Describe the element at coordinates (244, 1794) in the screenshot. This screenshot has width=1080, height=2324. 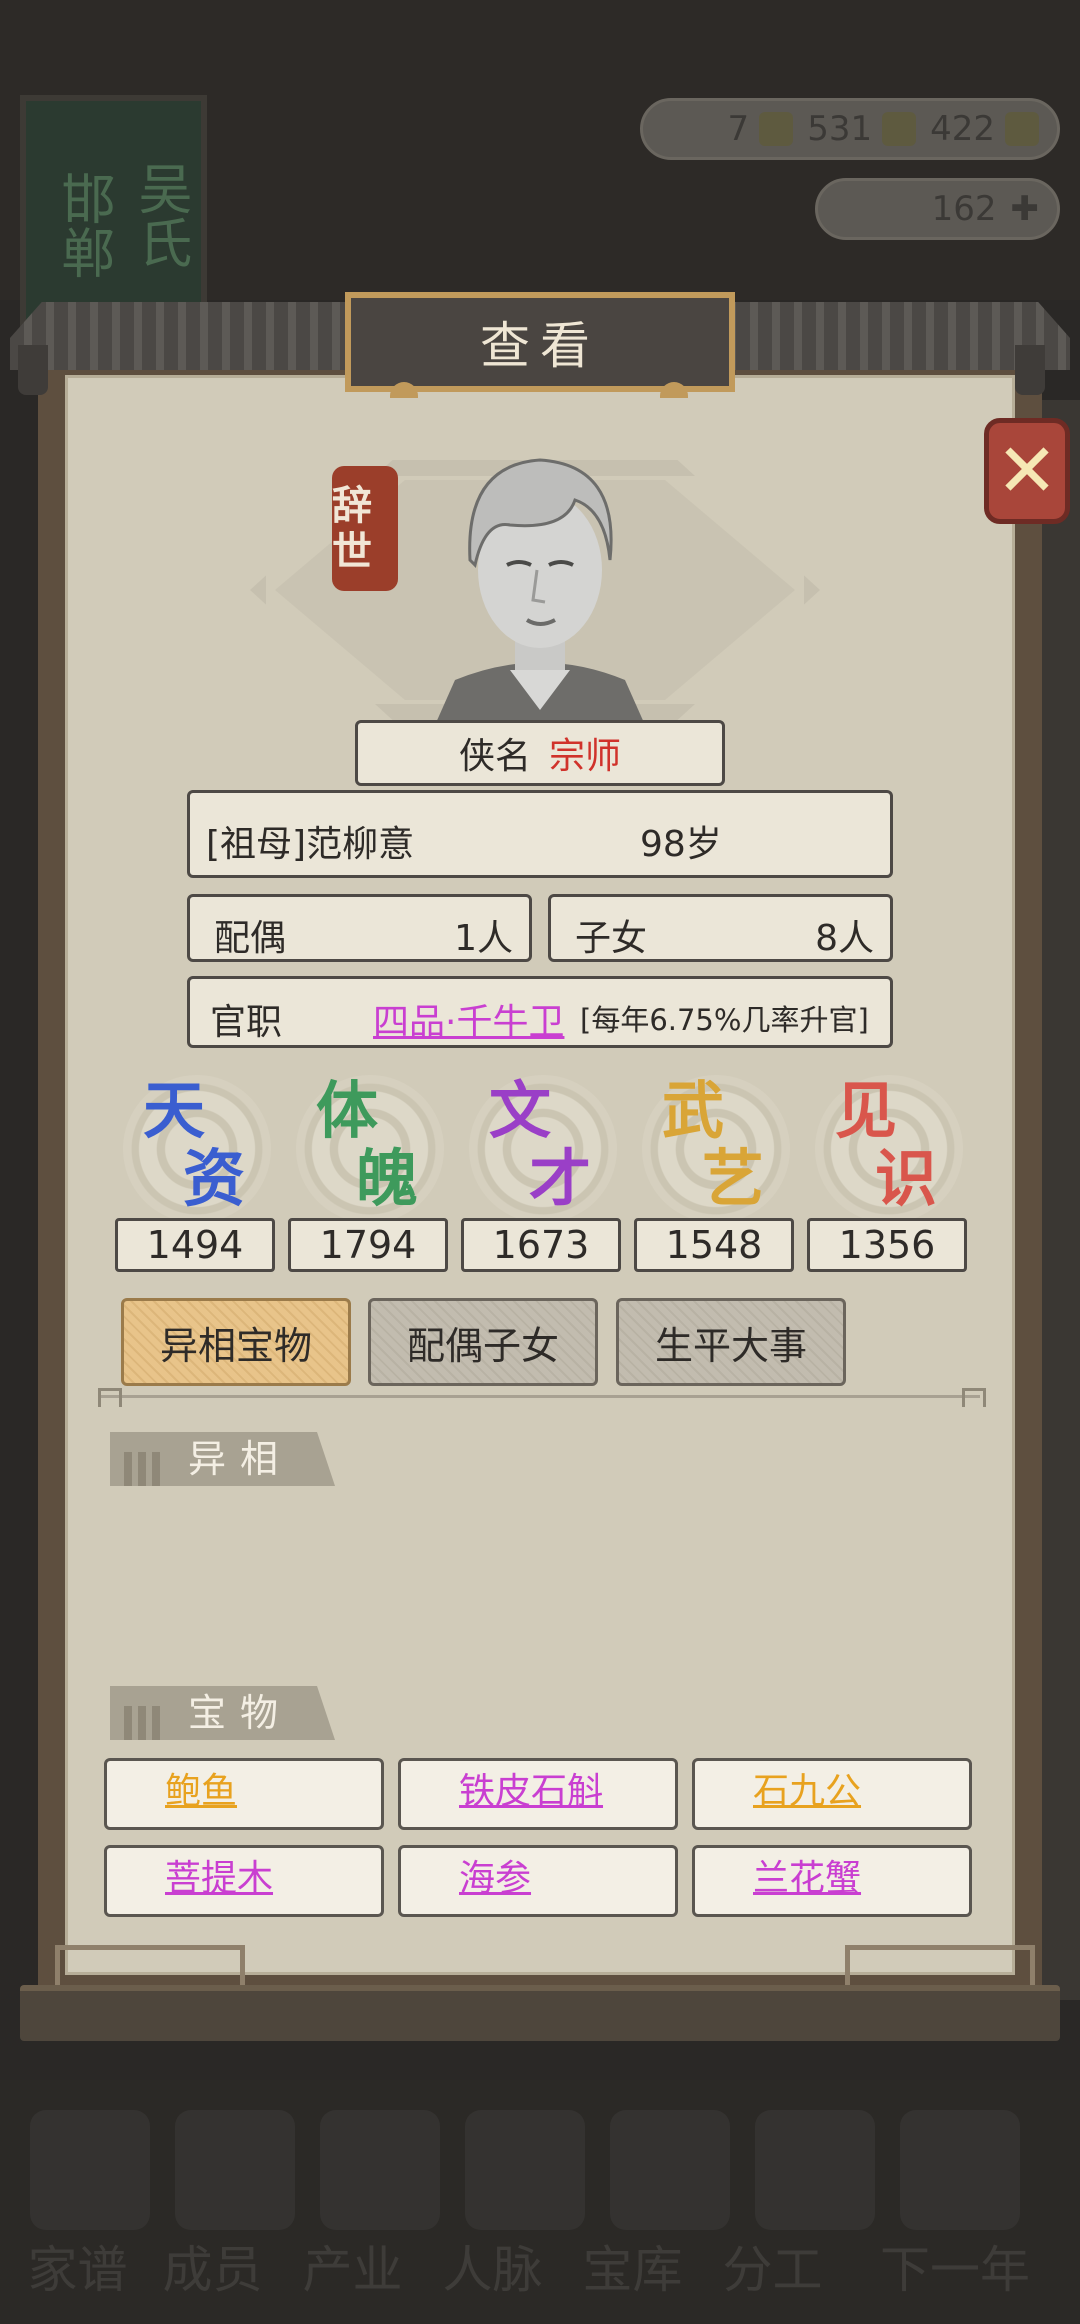
I see `treasure-item: 鲍鱼` at that location.